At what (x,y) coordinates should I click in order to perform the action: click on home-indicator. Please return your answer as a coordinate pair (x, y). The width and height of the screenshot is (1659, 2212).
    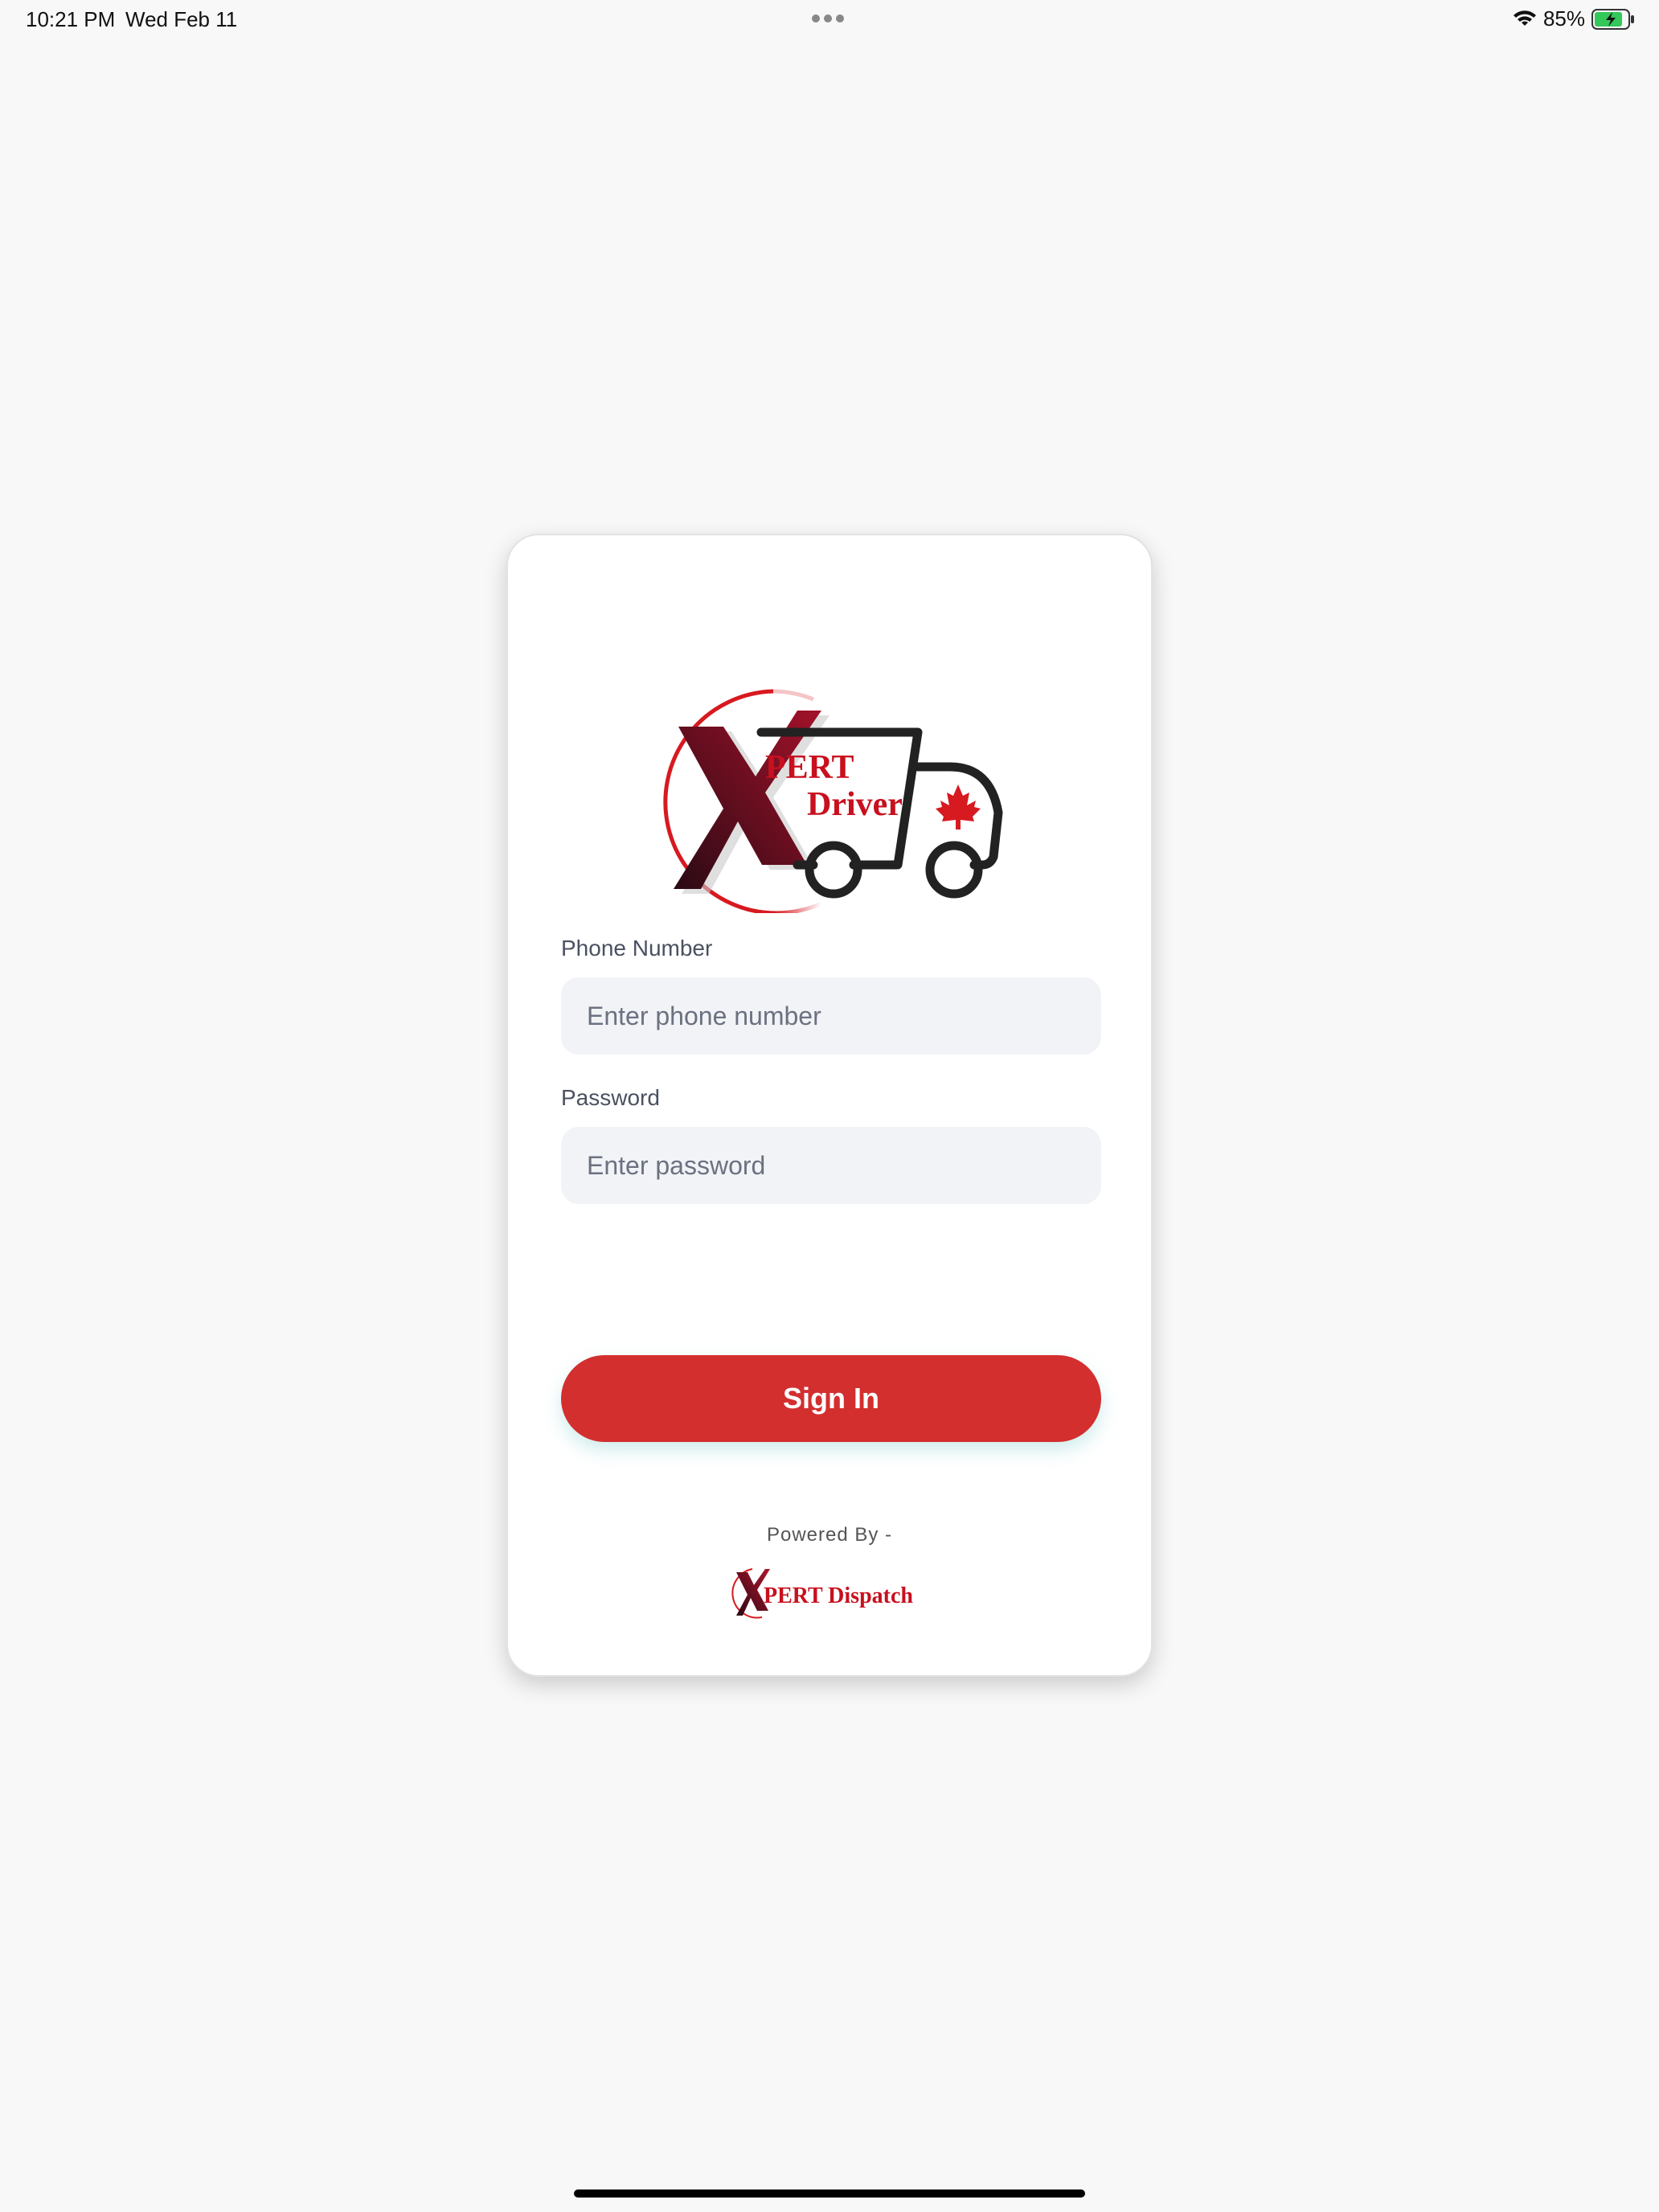
    Looking at the image, I should click on (829, 2193).